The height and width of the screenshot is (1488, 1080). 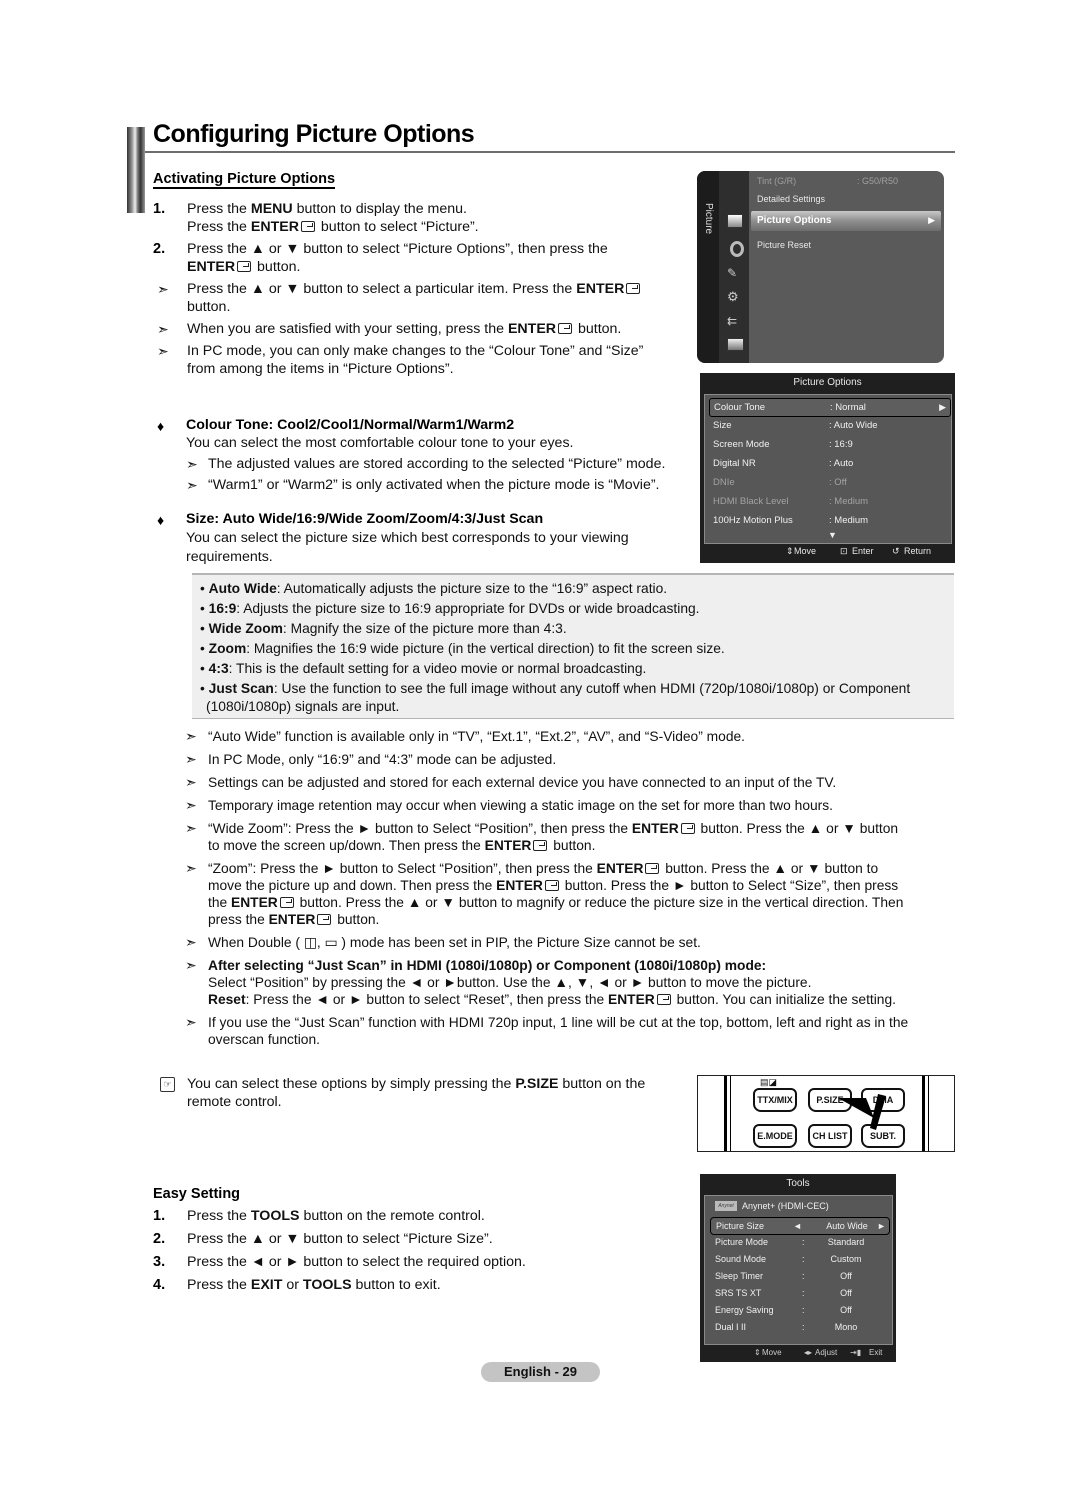 I want to click on menu-item-picture-reset: Picture Reset, so click(x=784, y=245).